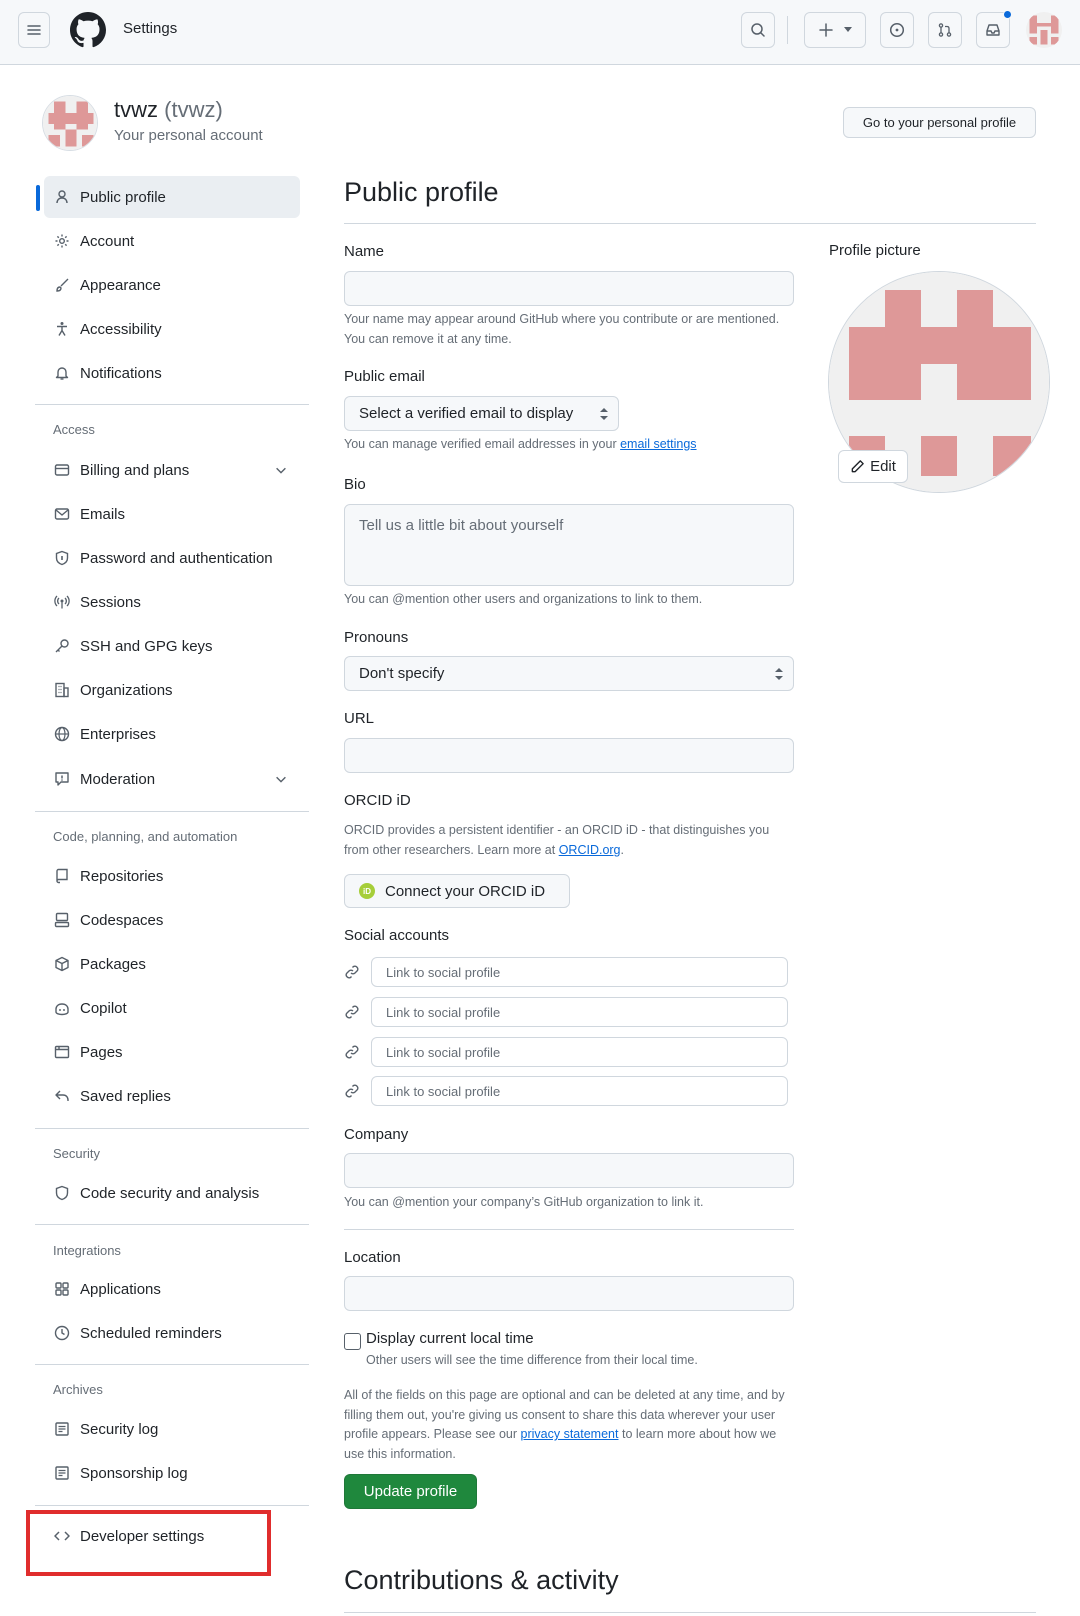  What do you see at coordinates (172, 1008) in the screenshot?
I see `sidebar-item-copilot: Copilot` at bounding box center [172, 1008].